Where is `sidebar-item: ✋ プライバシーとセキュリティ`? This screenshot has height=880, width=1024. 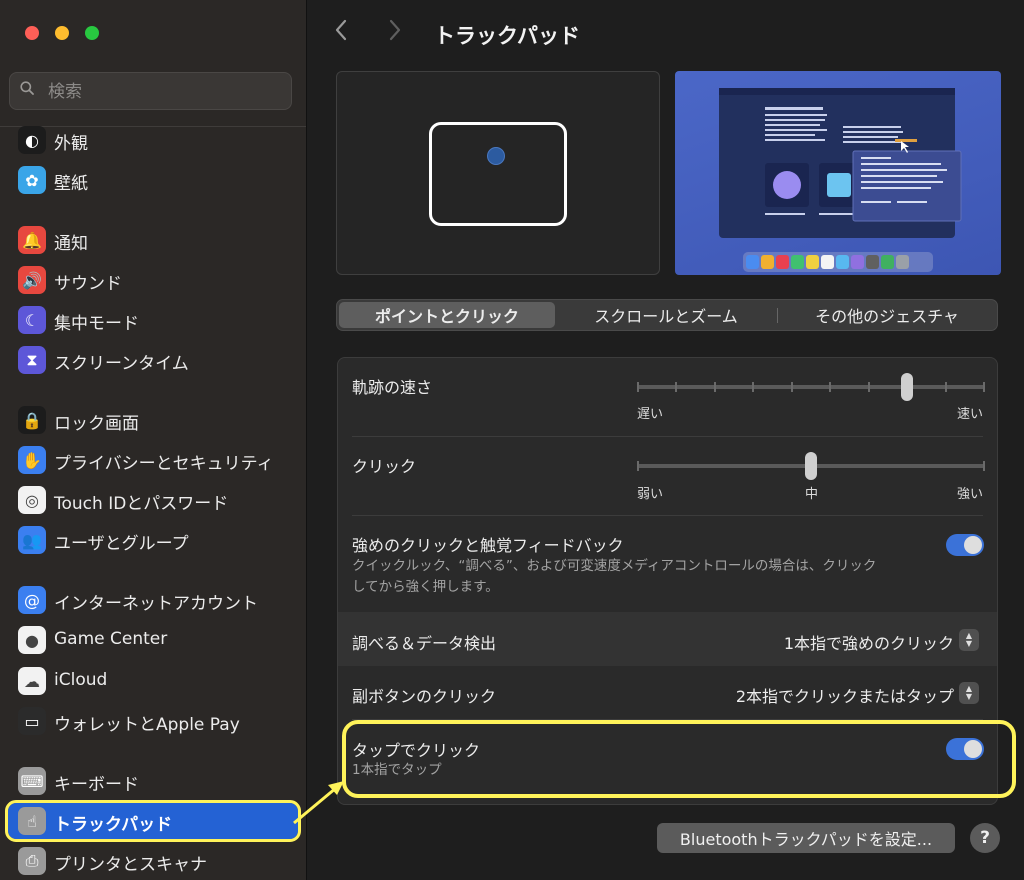
sidebar-item: ✋ プライバシーとセキュリティ is located at coordinates (153, 460).